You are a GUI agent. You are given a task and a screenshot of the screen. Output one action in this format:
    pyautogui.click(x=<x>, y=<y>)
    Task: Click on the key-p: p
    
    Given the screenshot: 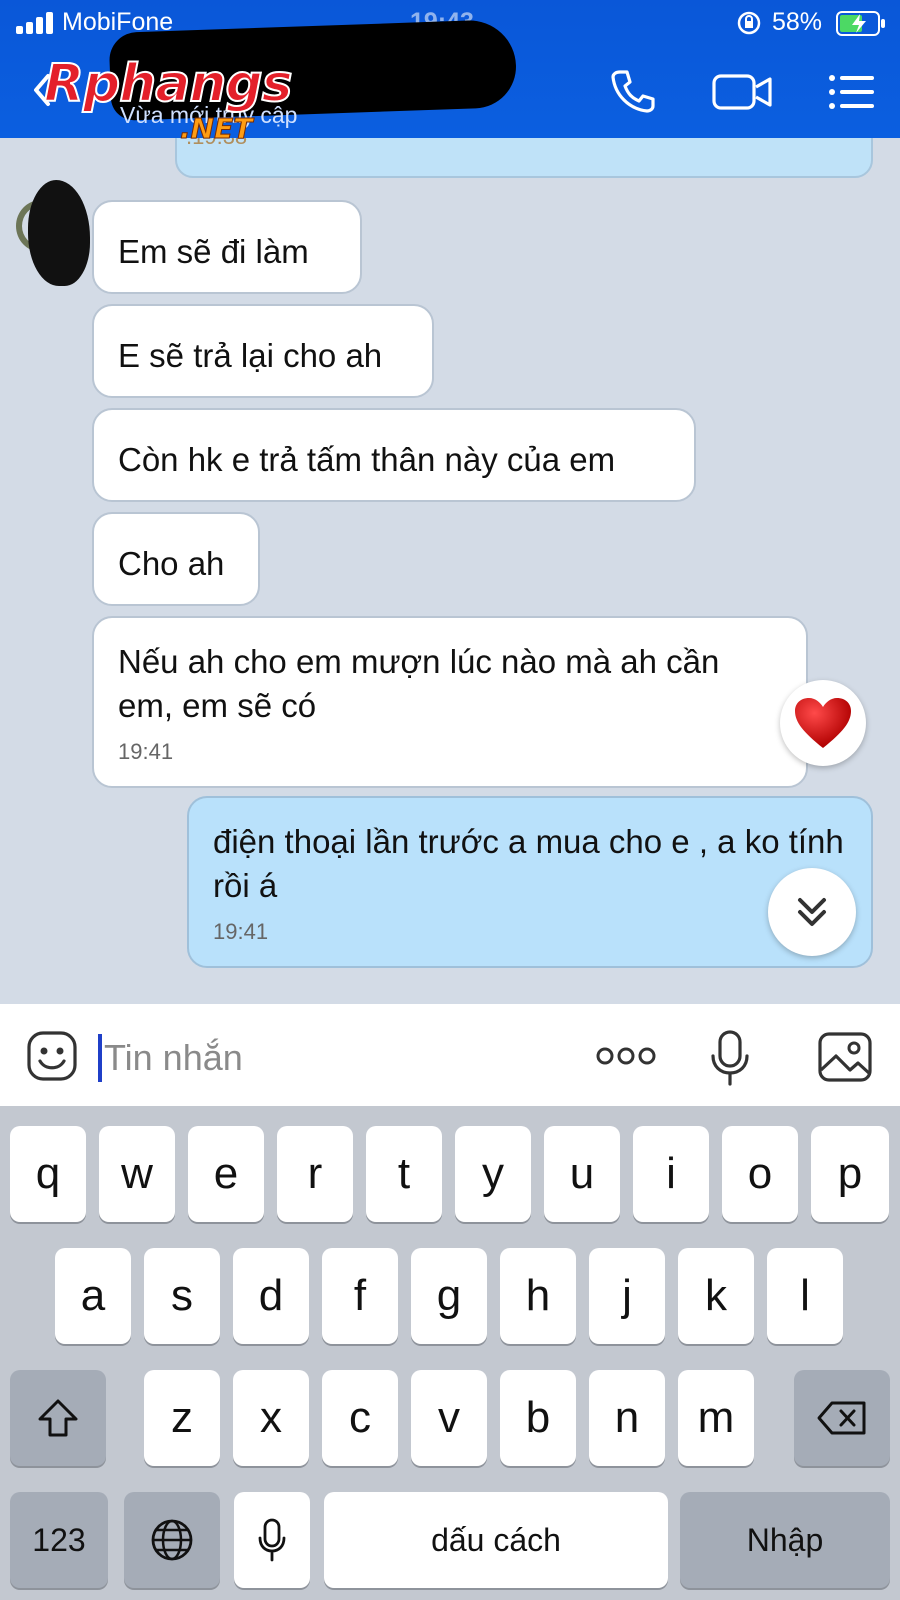 What is the action you would take?
    pyautogui.click(x=850, y=1174)
    